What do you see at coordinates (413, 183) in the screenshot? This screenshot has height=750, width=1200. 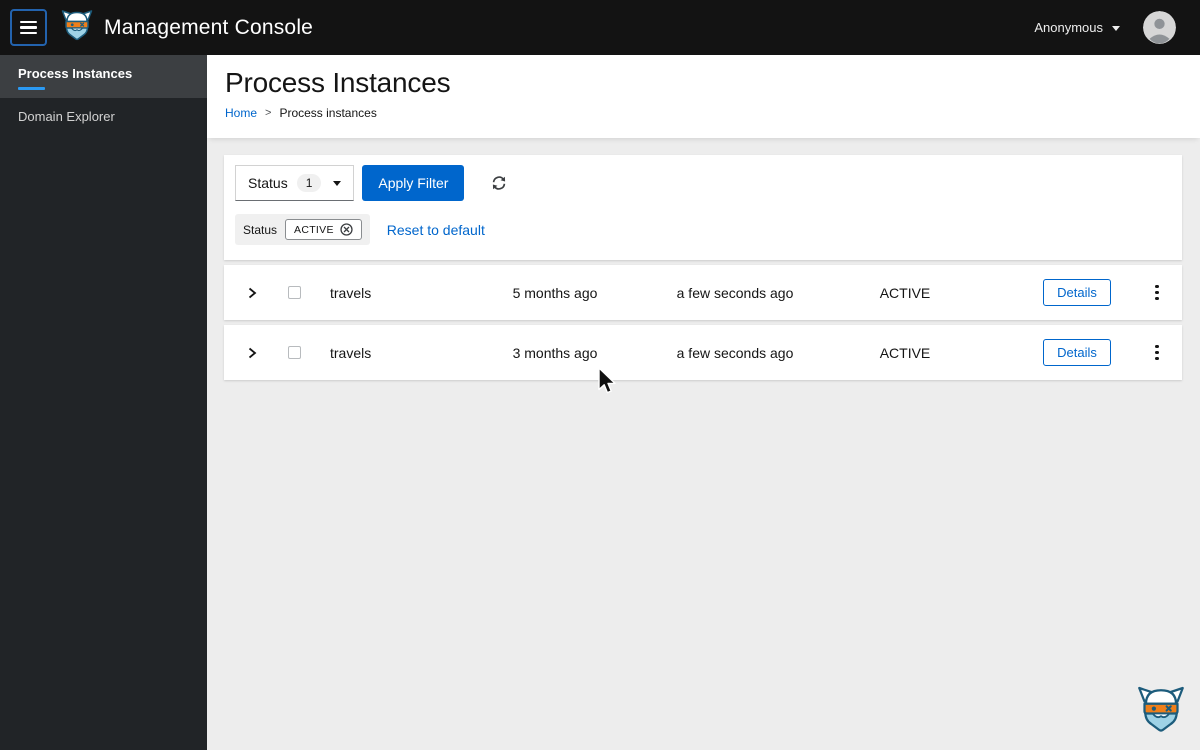 I see `apply-filter-button: Apply Filter` at bounding box center [413, 183].